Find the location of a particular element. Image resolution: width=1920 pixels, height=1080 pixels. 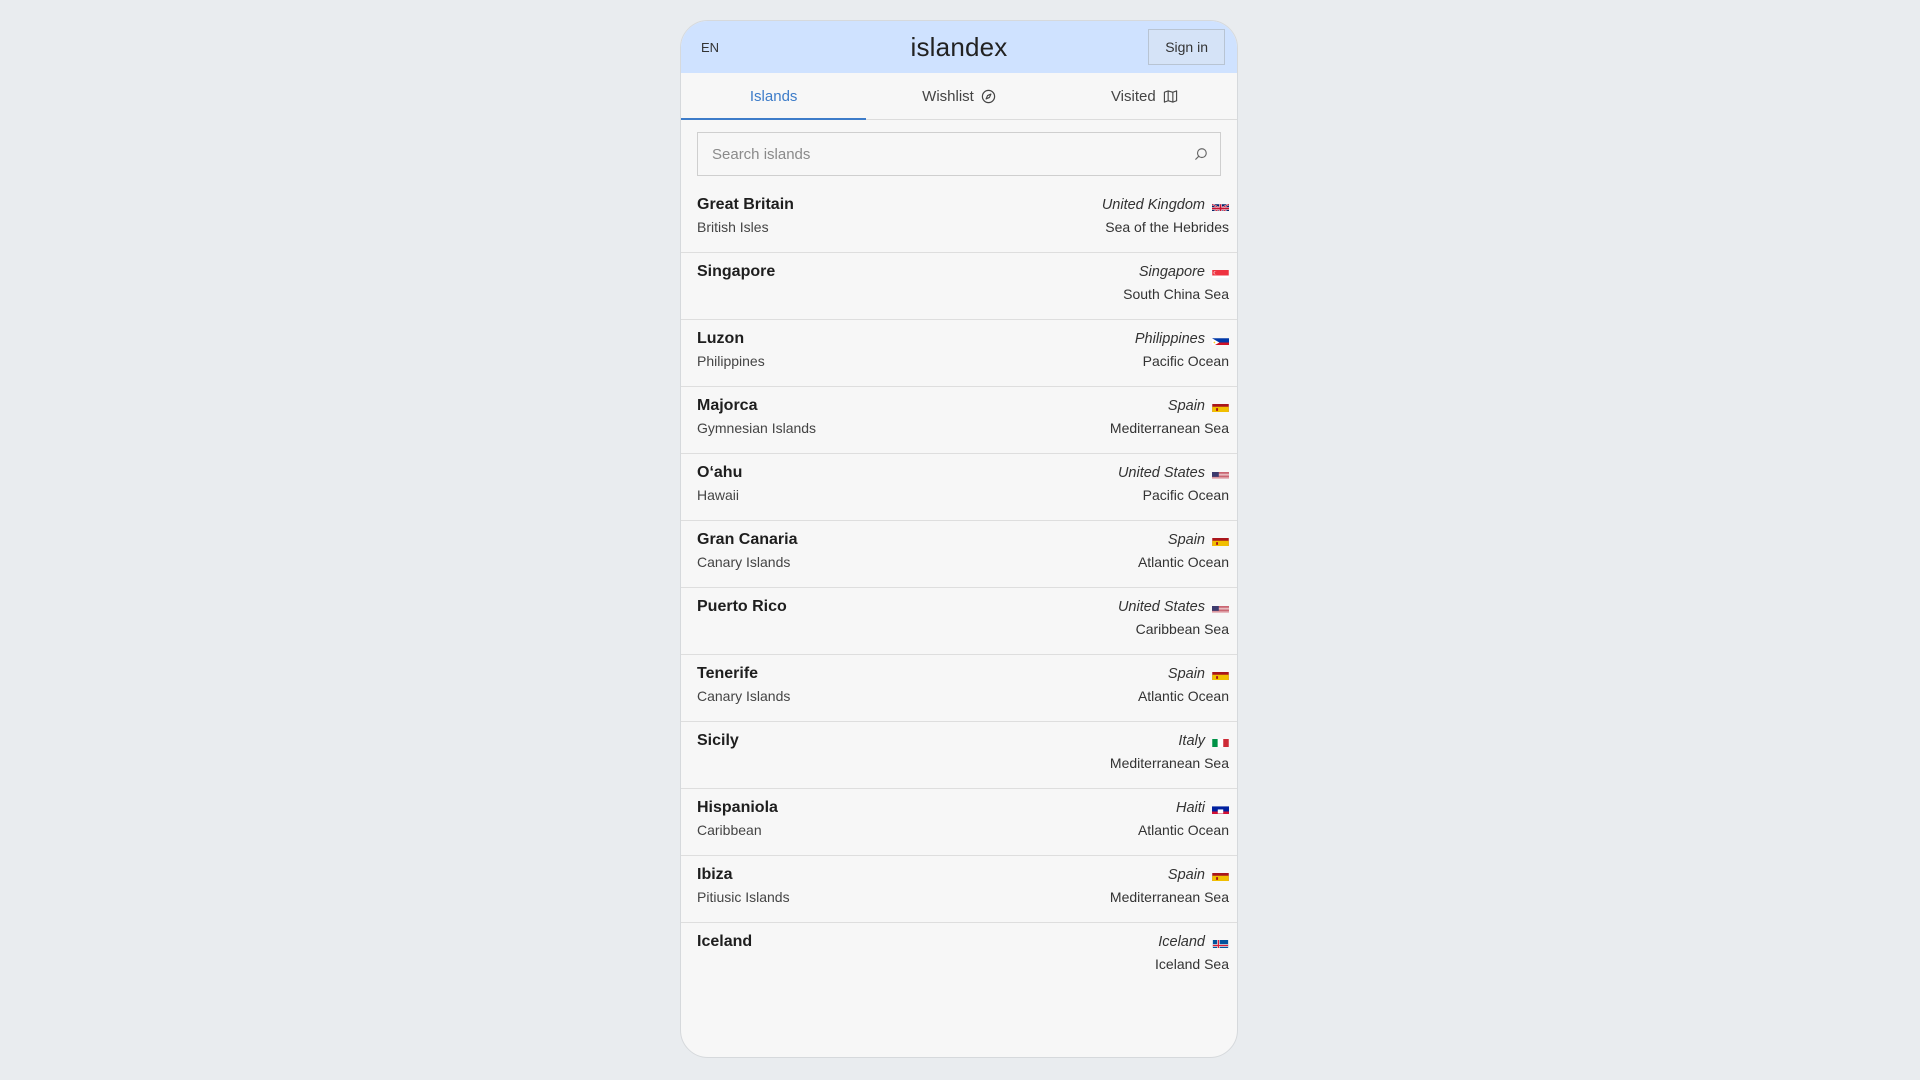

country-line: Singapore is located at coordinates (1184, 272).